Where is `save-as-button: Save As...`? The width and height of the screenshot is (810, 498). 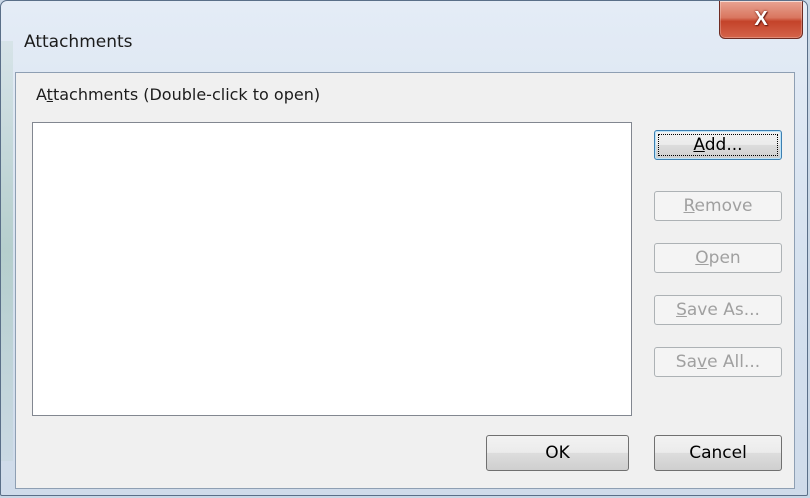 save-as-button: Save As... is located at coordinates (718, 310).